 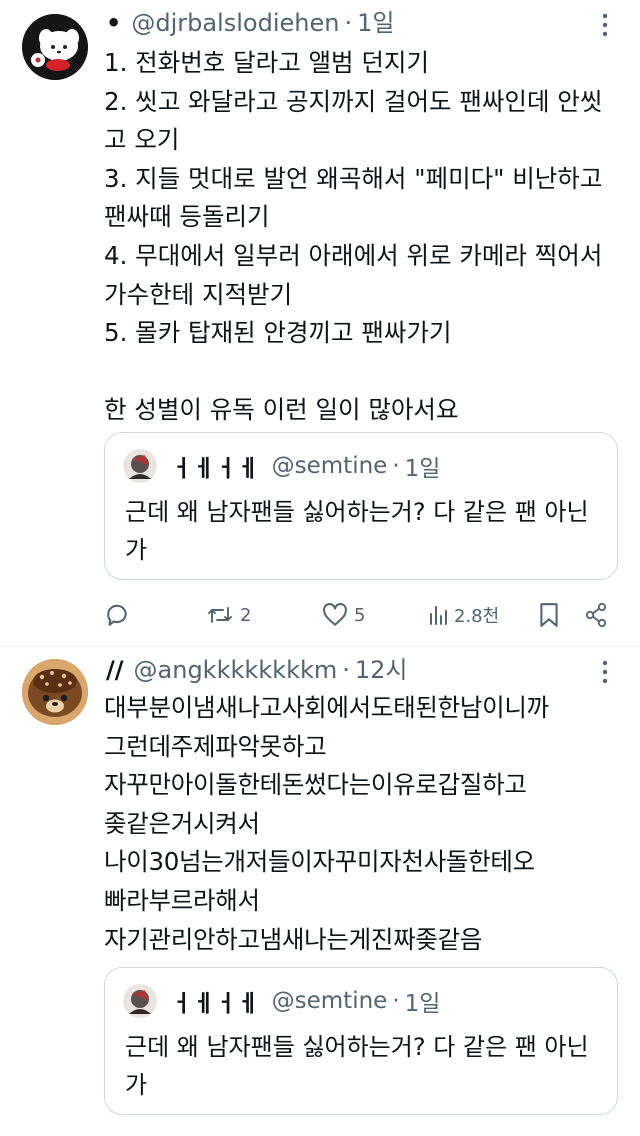 I want to click on bookmark-button, so click(x=549, y=615).